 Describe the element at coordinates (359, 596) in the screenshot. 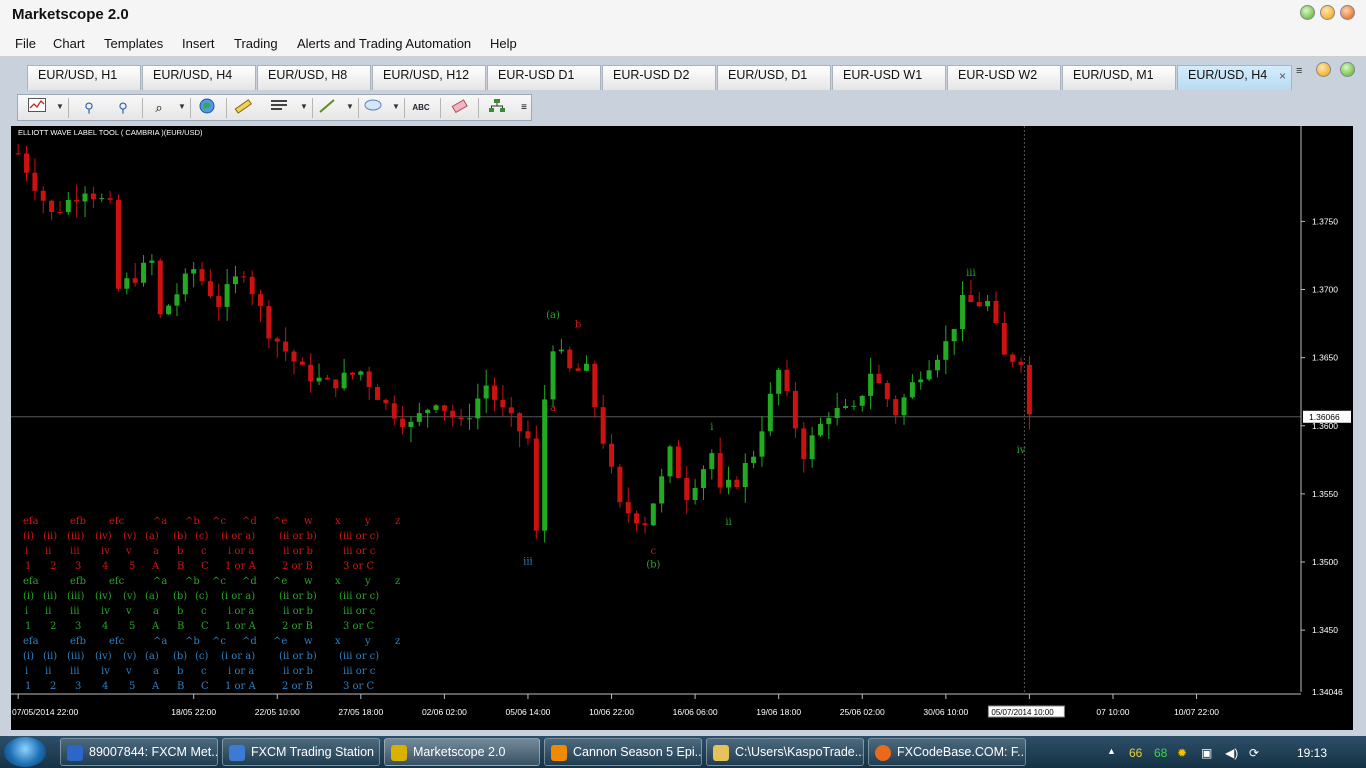

I see `legend-cell: (iii or c)` at that location.